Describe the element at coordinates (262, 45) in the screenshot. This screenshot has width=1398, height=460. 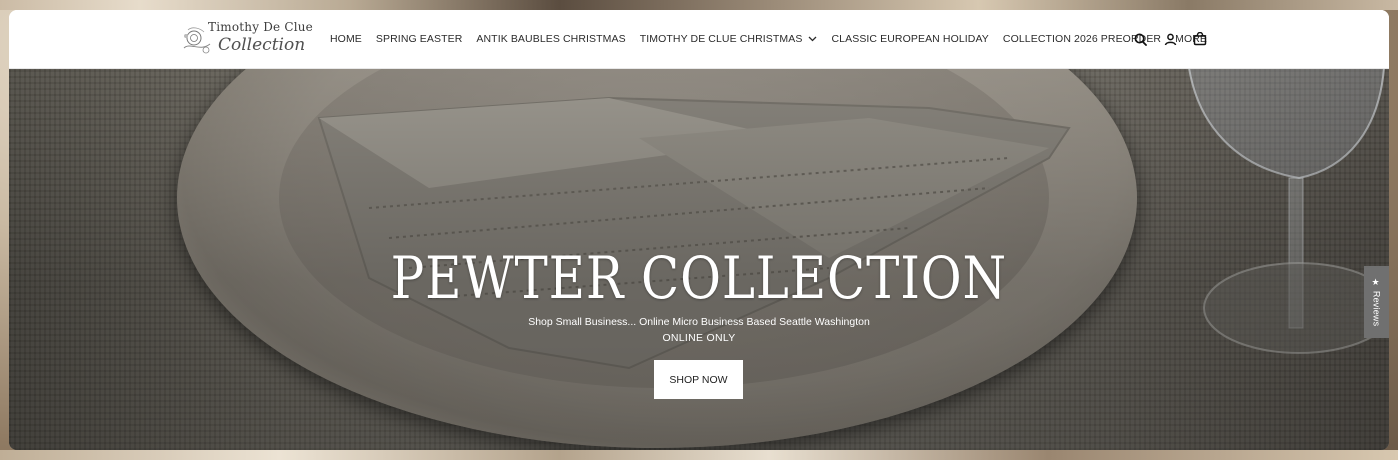
I see `brand-subtitle: Collection` at that location.